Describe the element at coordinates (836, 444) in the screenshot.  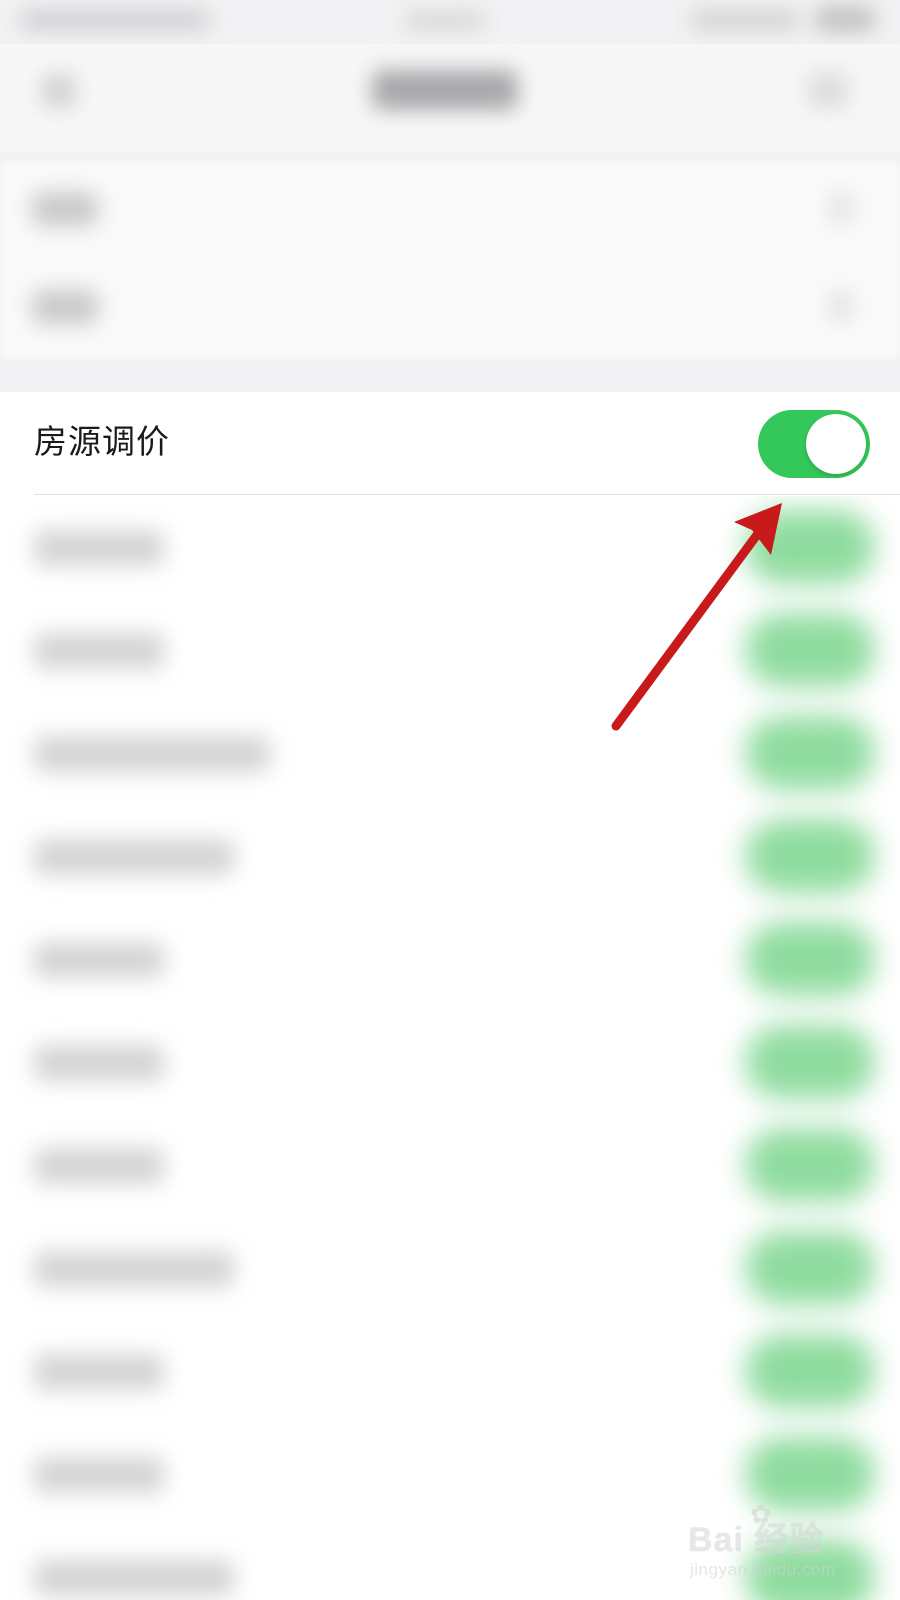
I see `toggle-knob` at that location.